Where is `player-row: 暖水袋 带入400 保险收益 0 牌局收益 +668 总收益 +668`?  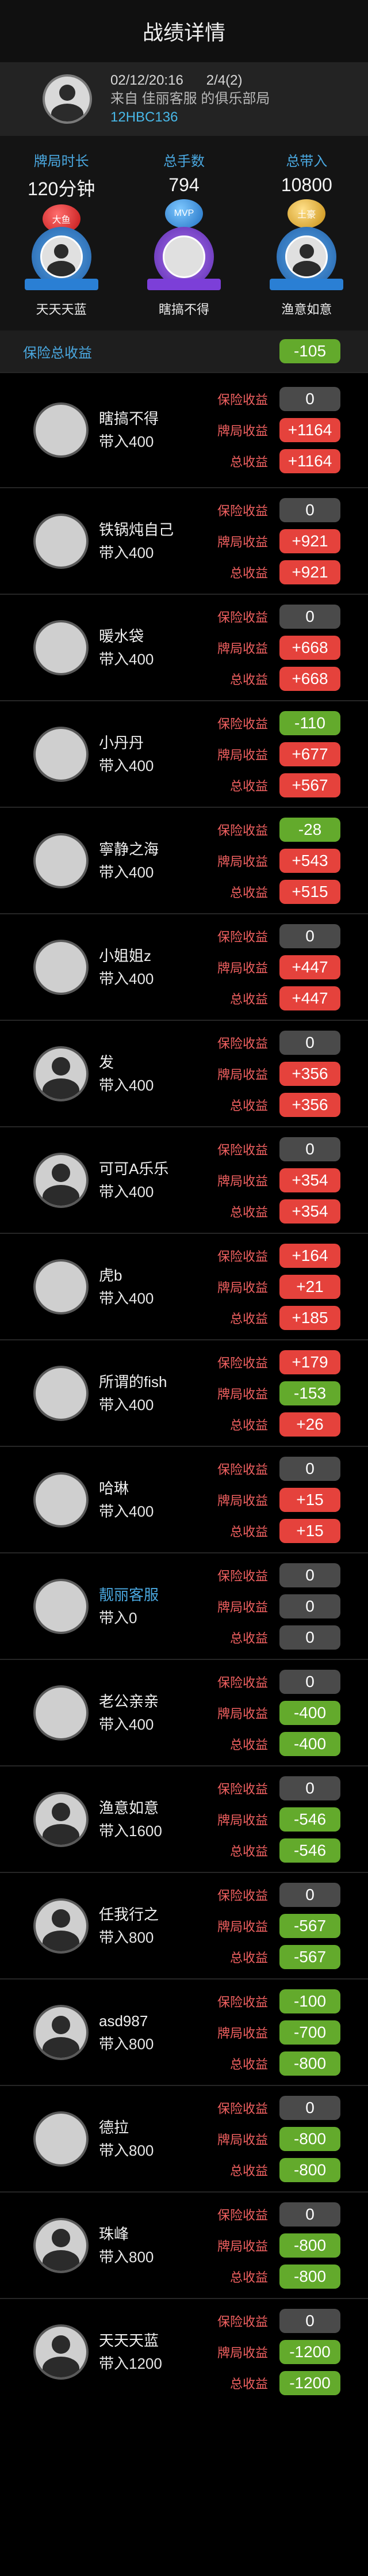
player-row: 暖水袋 带入400 保险收益 0 牌局收益 +668 总收益 +668 is located at coordinates (184, 647).